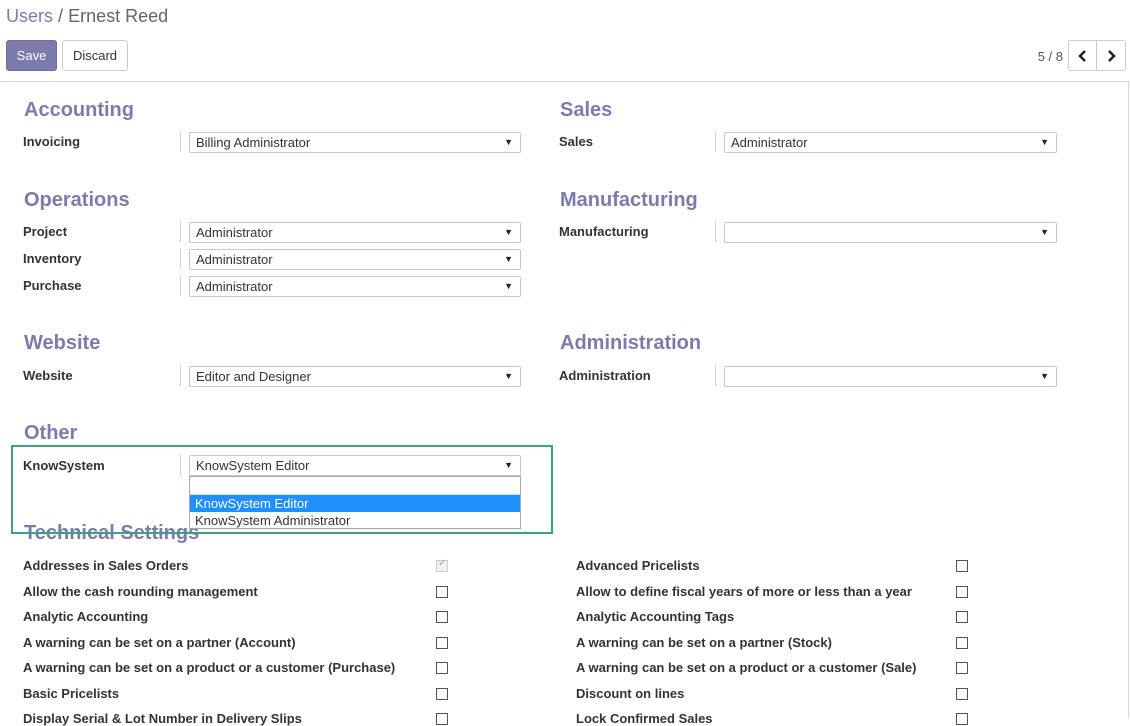 The width and height of the screenshot is (1130, 726). I want to click on purchase-select-value: Administrator, so click(234, 286).